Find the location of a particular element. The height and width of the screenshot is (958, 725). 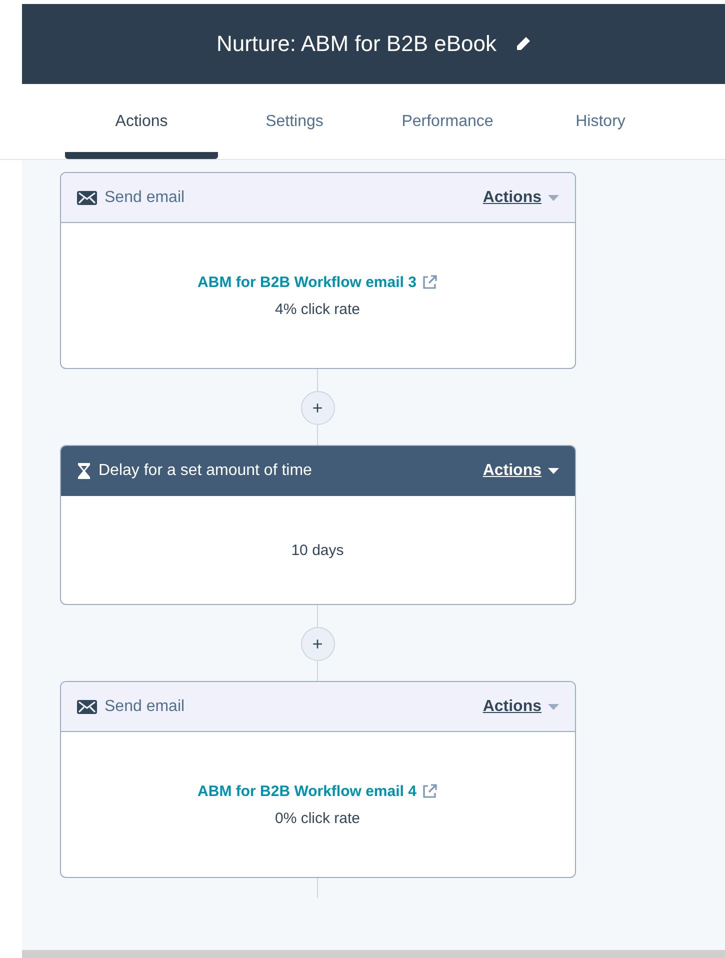

tab: Performance is located at coordinates (447, 121).